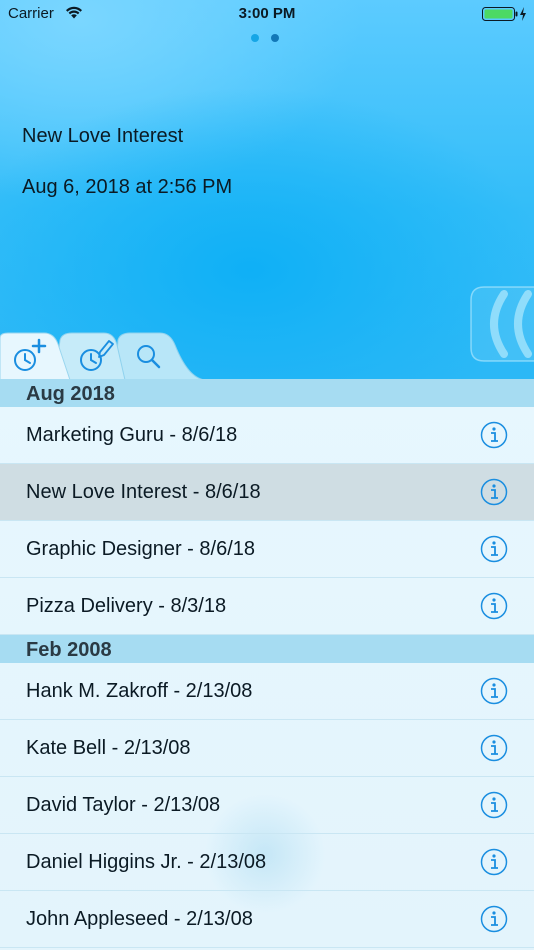 The height and width of the screenshot is (950, 534). I want to click on battery-icon, so click(505, 16).